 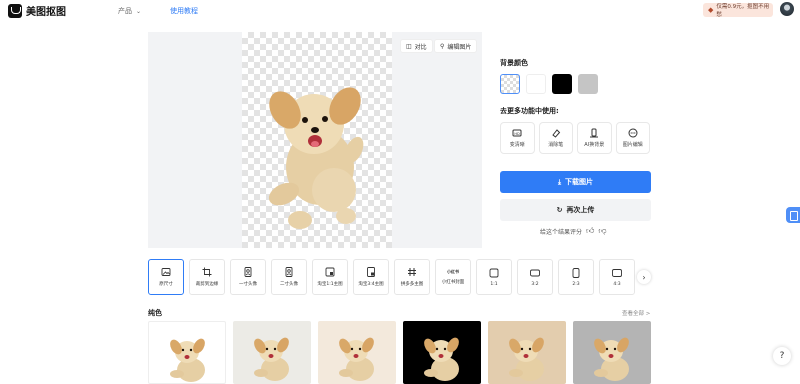 What do you see at coordinates (248, 277) in the screenshot?
I see `size-1inch: 一寸头像` at bounding box center [248, 277].